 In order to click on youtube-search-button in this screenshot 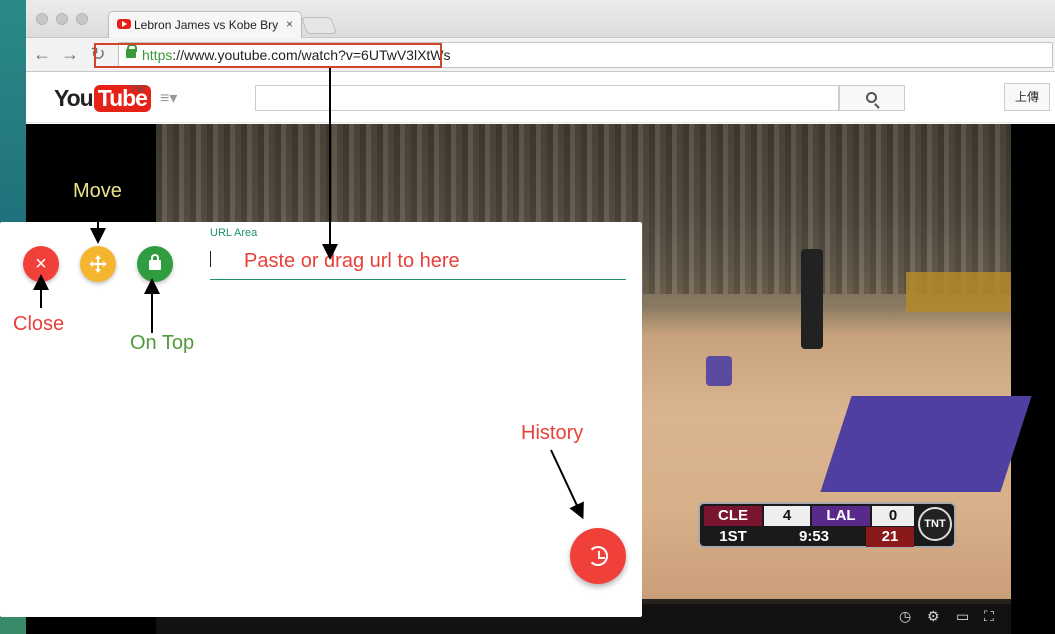, I will do `click(872, 98)`.